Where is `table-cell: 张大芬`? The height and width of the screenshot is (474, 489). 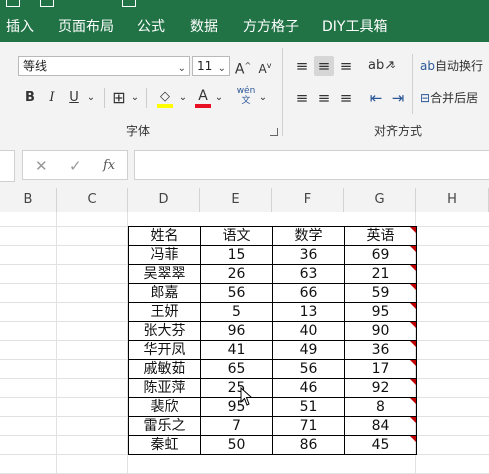
table-cell: 张大芬 is located at coordinates (164, 331).